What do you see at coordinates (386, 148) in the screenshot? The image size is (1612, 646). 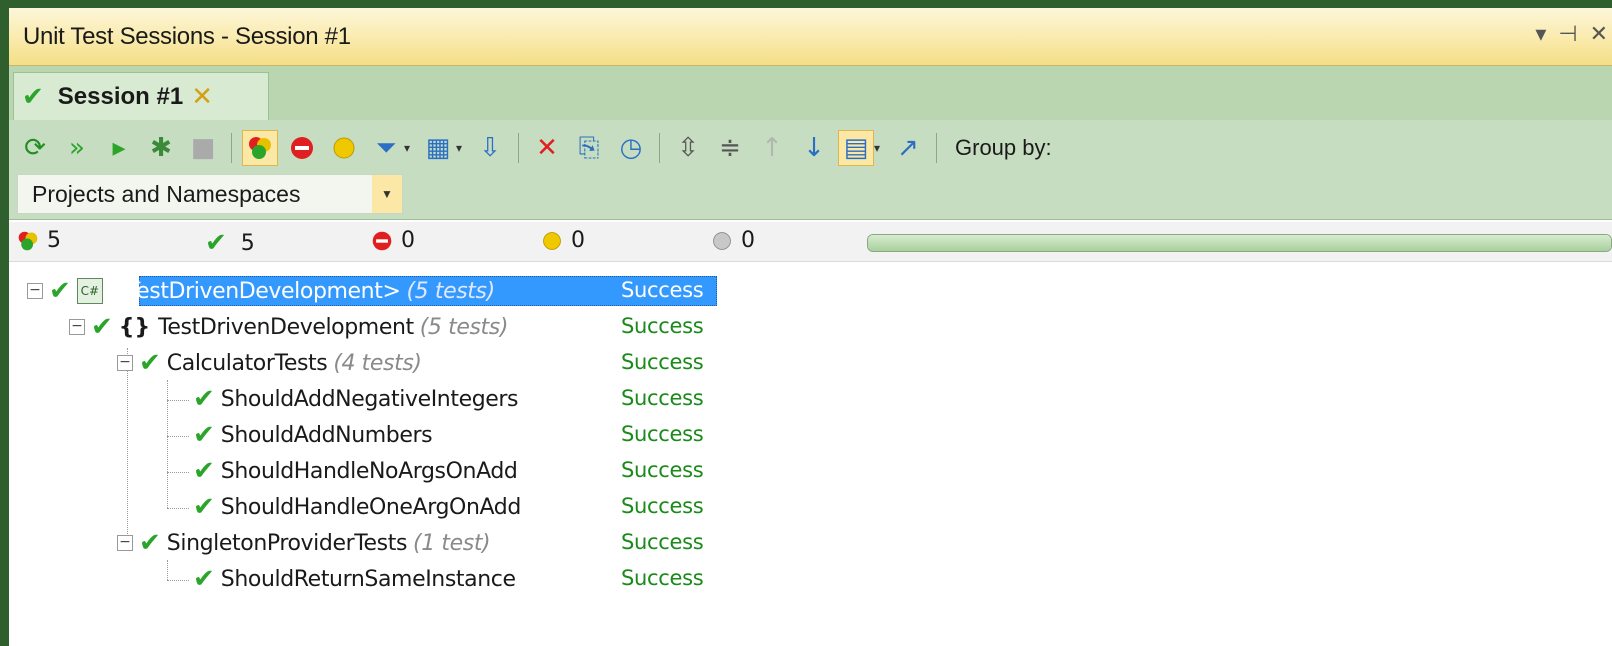 I see `filter-icon: ⏷` at bounding box center [386, 148].